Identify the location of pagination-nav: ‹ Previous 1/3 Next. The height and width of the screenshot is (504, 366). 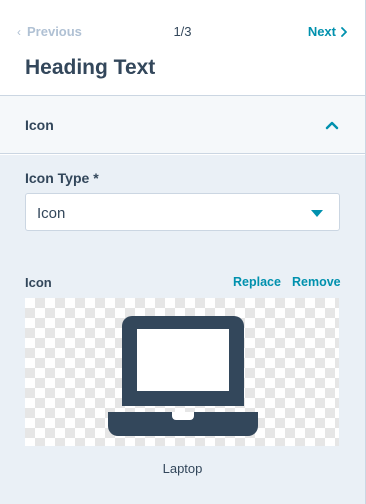
(182, 32).